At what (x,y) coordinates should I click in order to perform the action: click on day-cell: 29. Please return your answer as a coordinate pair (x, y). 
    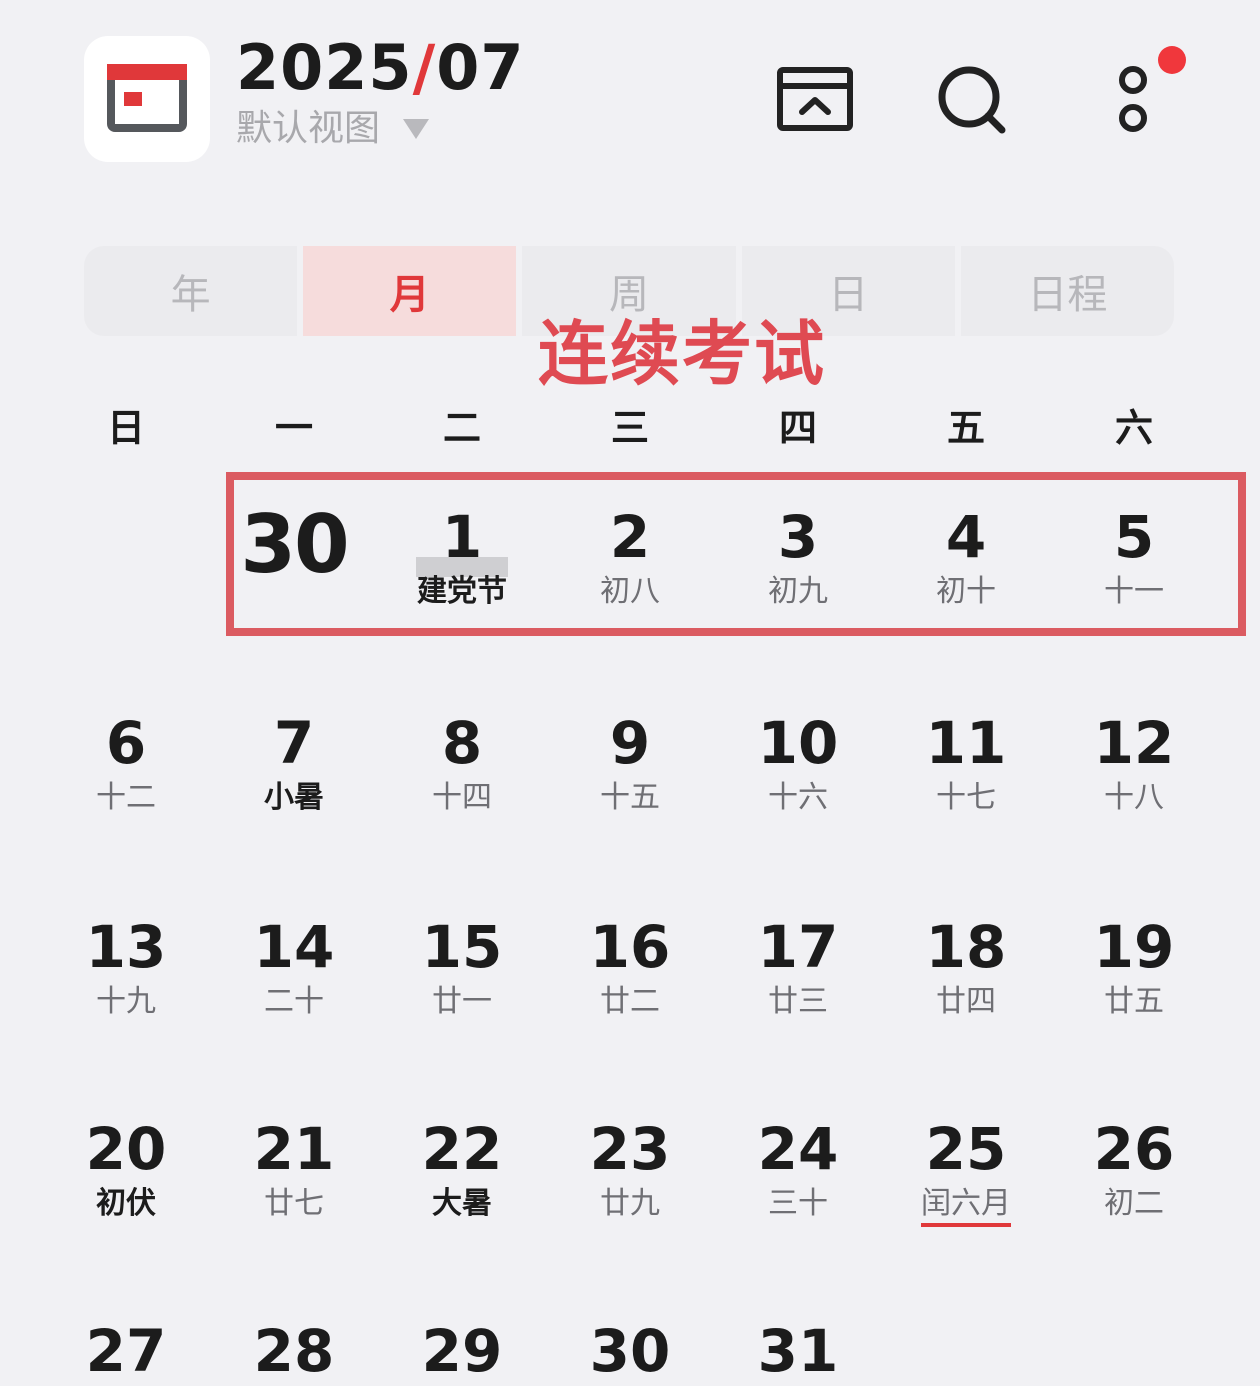
    Looking at the image, I should click on (462, 1351).